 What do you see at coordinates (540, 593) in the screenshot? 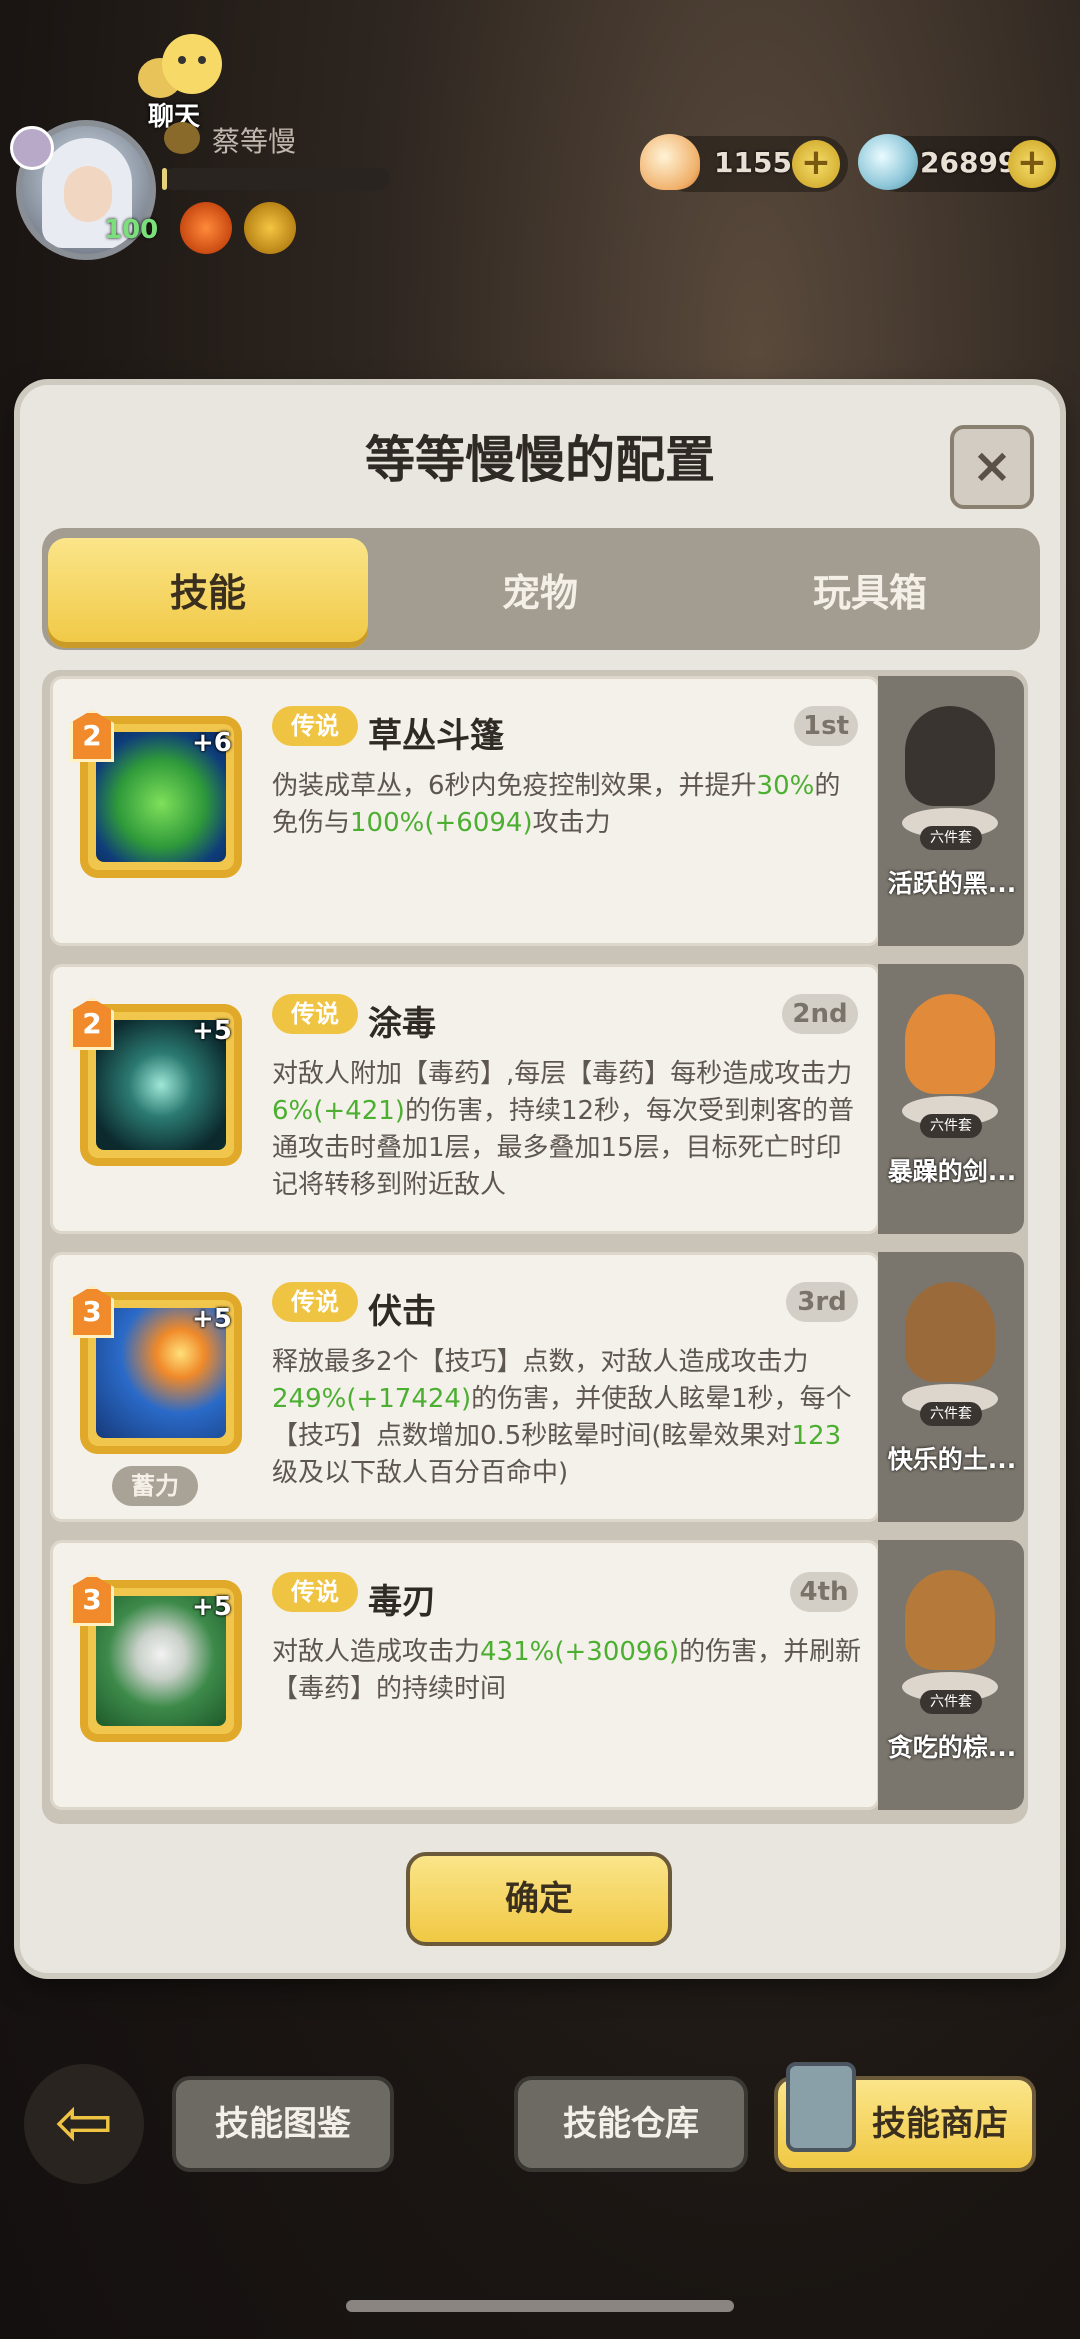
I see `tab-pets: 宠物` at bounding box center [540, 593].